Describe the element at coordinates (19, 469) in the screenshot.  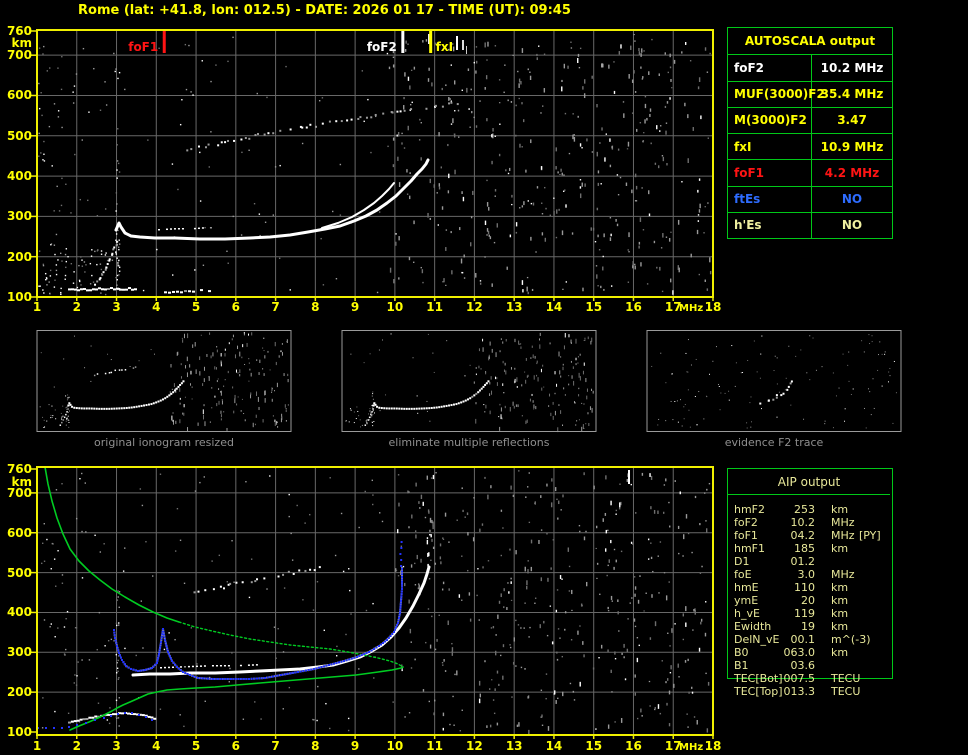
I see `y-tick-label: 760` at that location.